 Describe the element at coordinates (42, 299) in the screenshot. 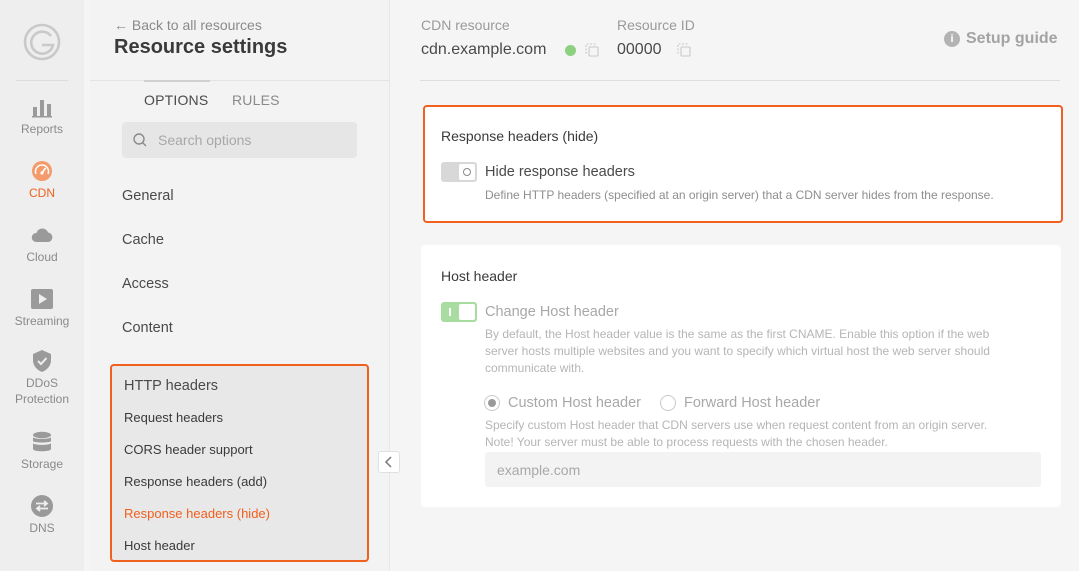

I see `play-icon` at that location.